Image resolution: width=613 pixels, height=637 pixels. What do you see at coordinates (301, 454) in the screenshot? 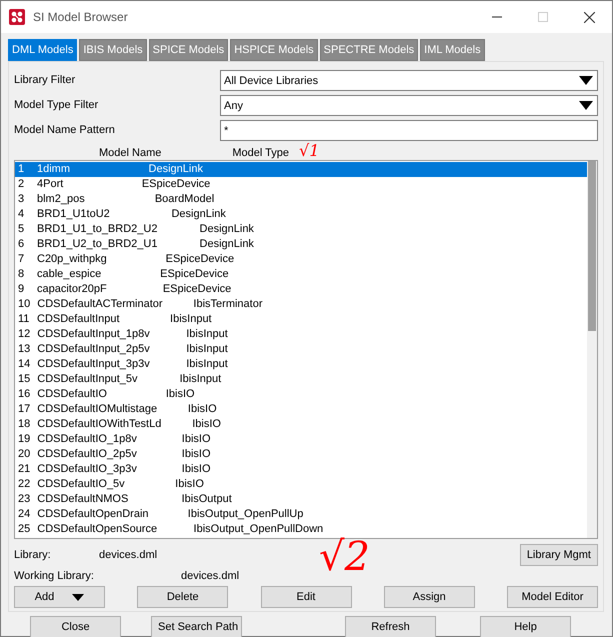
I see `list-row: 20 CDSDefaultIO_2p5v IbisIO` at bounding box center [301, 454].